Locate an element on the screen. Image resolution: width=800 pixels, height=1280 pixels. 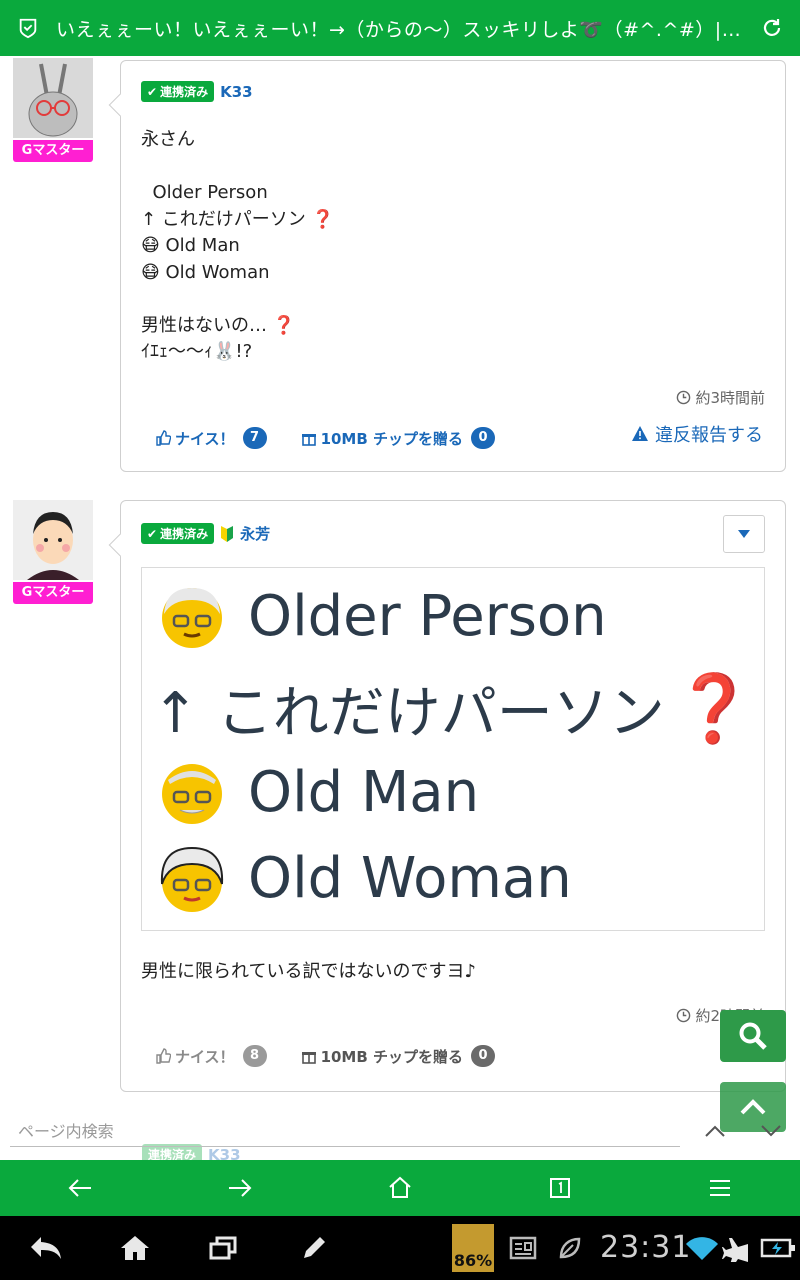
news-icon is located at coordinates (523, 1248).